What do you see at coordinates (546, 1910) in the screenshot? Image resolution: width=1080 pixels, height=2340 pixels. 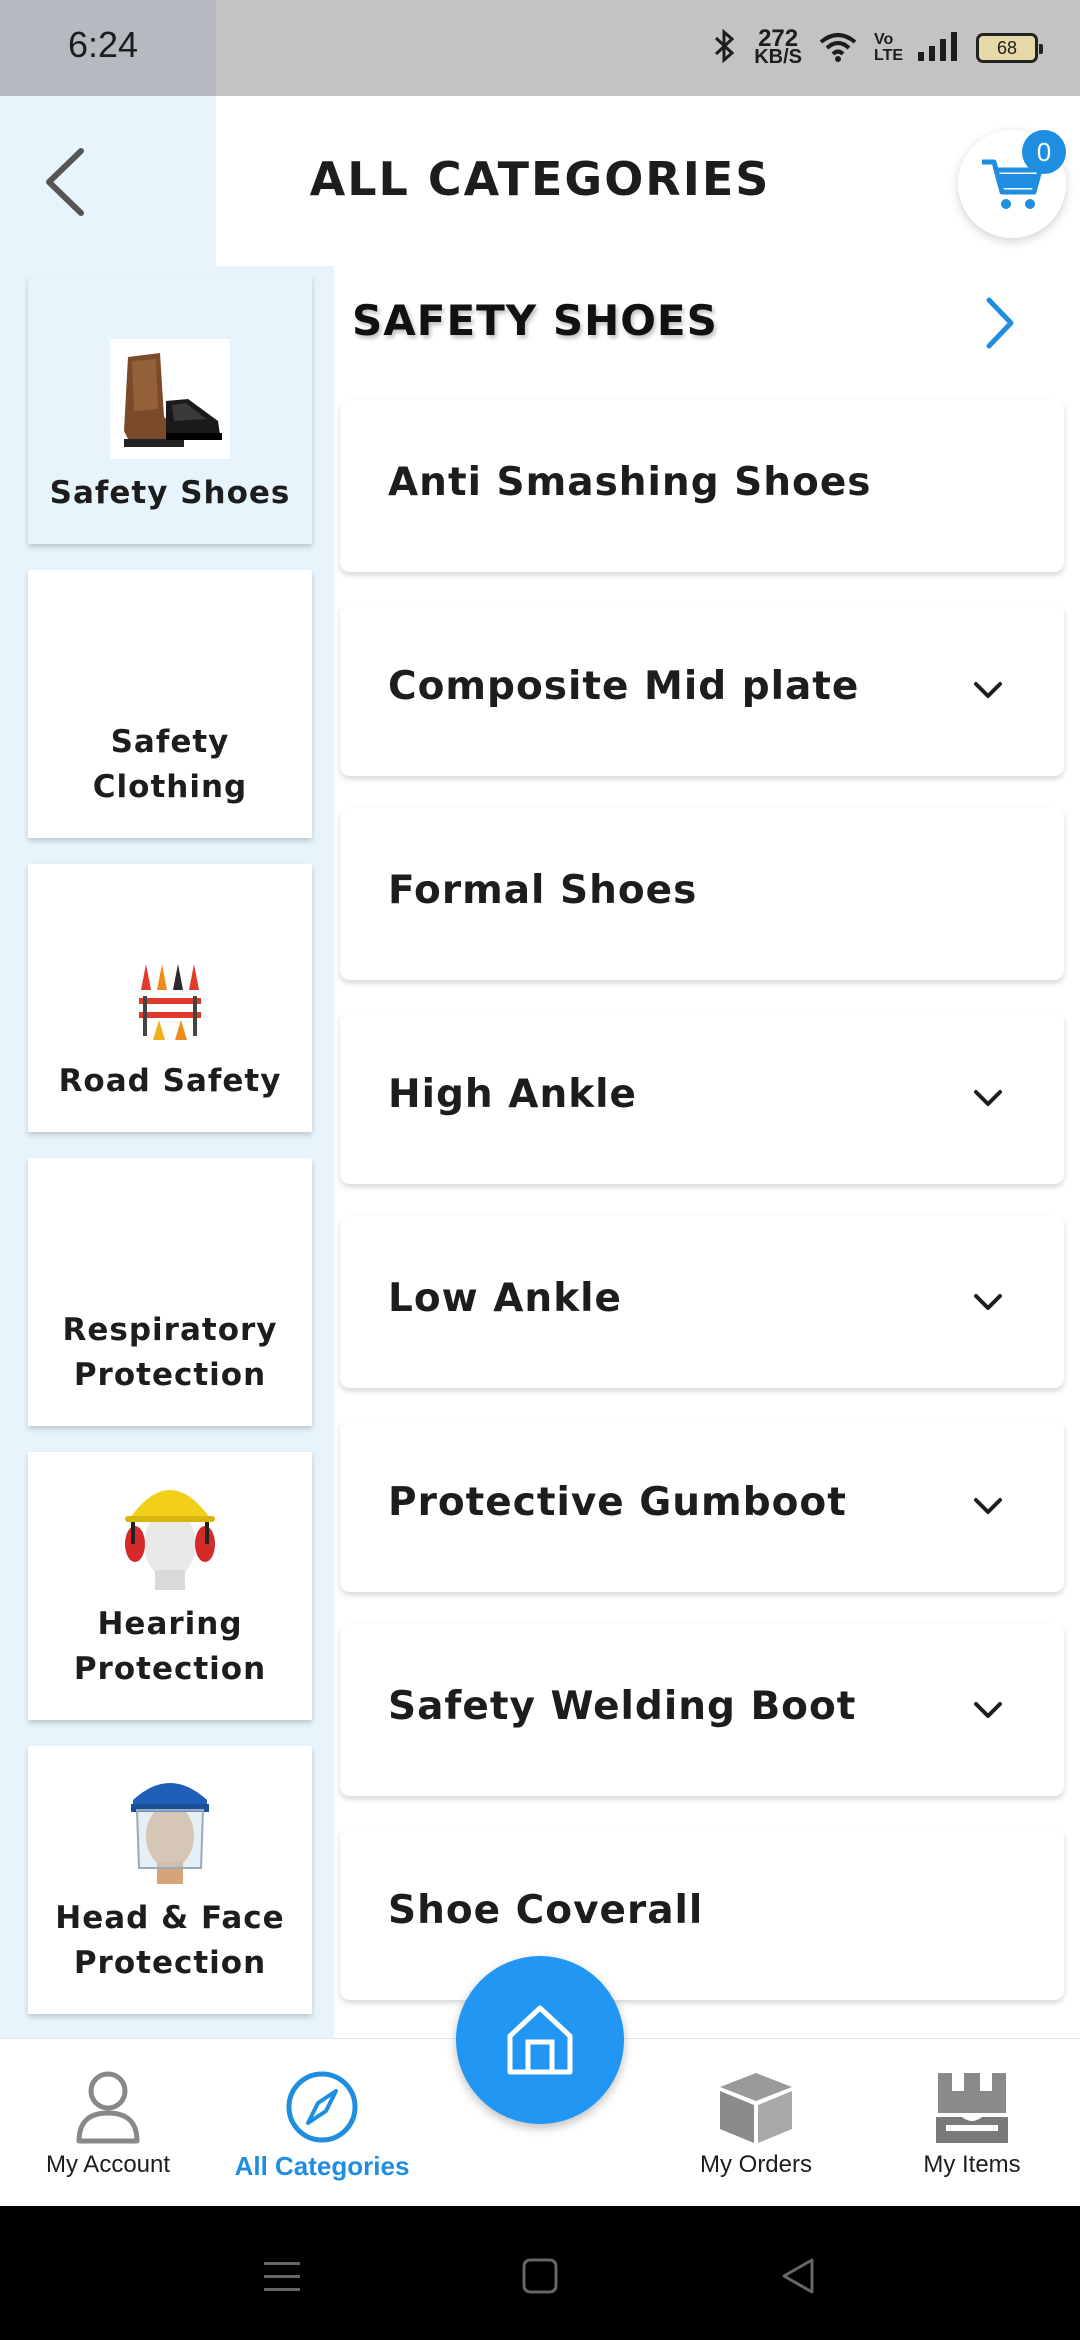 I see `subcategory-label: Shoe Coverall` at bounding box center [546, 1910].